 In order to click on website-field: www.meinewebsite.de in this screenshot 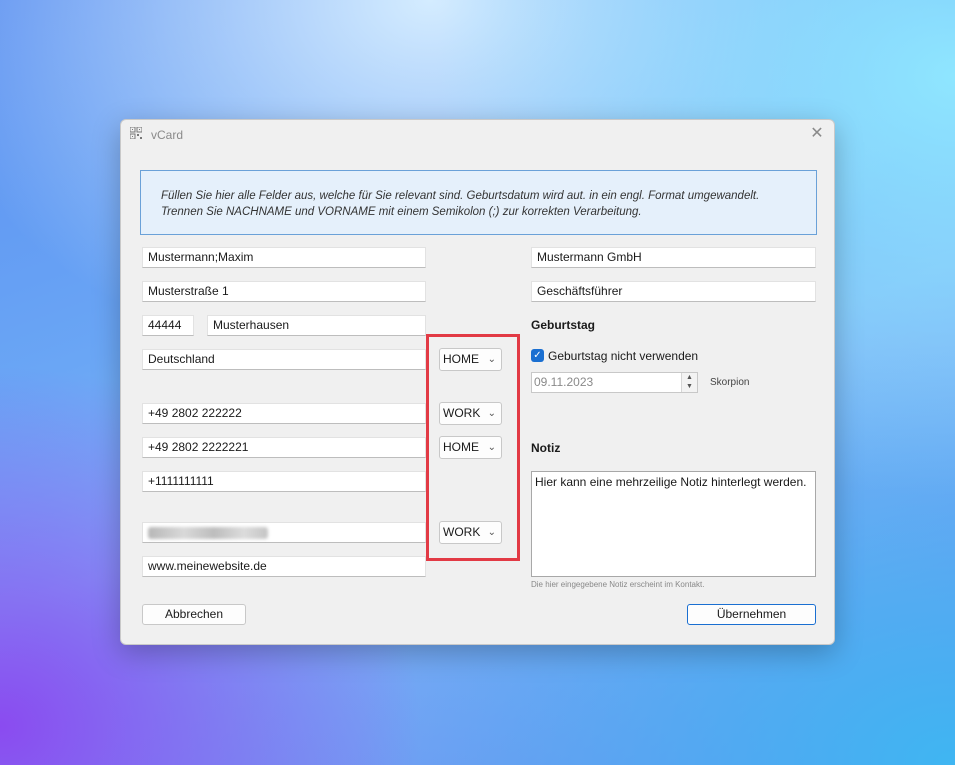, I will do `click(284, 566)`.